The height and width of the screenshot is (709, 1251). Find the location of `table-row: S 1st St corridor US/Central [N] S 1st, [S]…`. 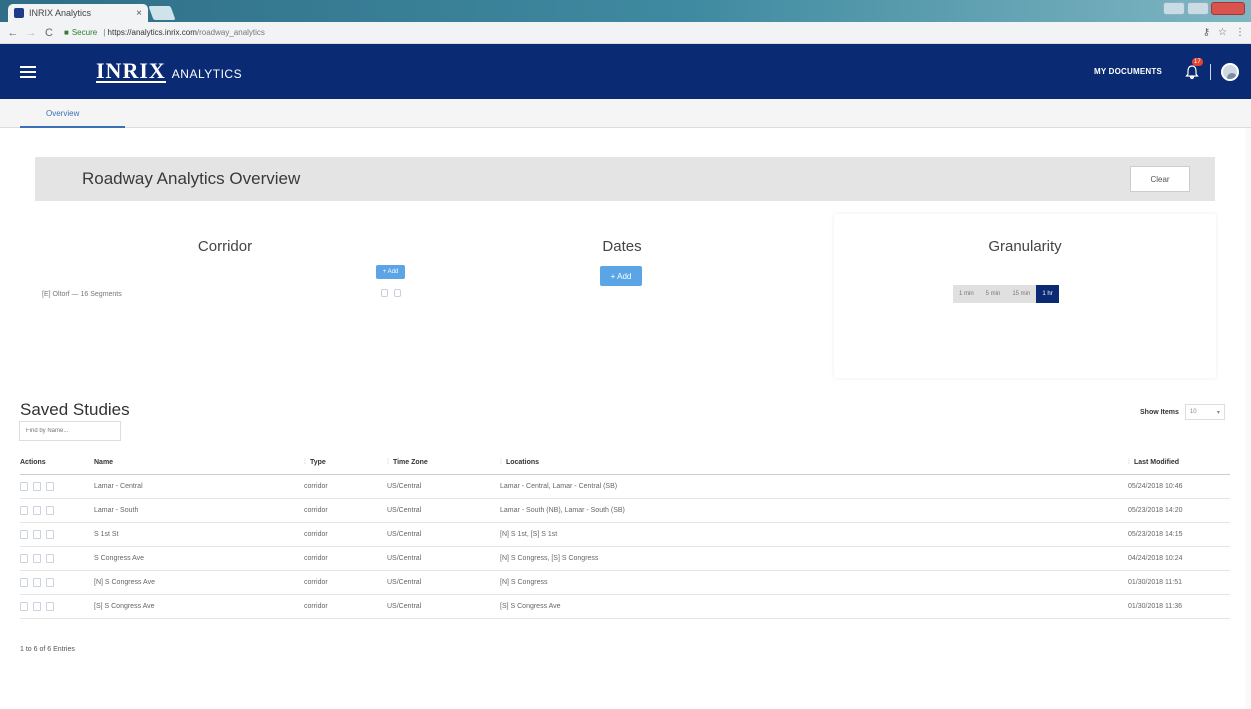

table-row: S 1st St corridor US/Central [N] S 1st, [S]… is located at coordinates (625, 534).